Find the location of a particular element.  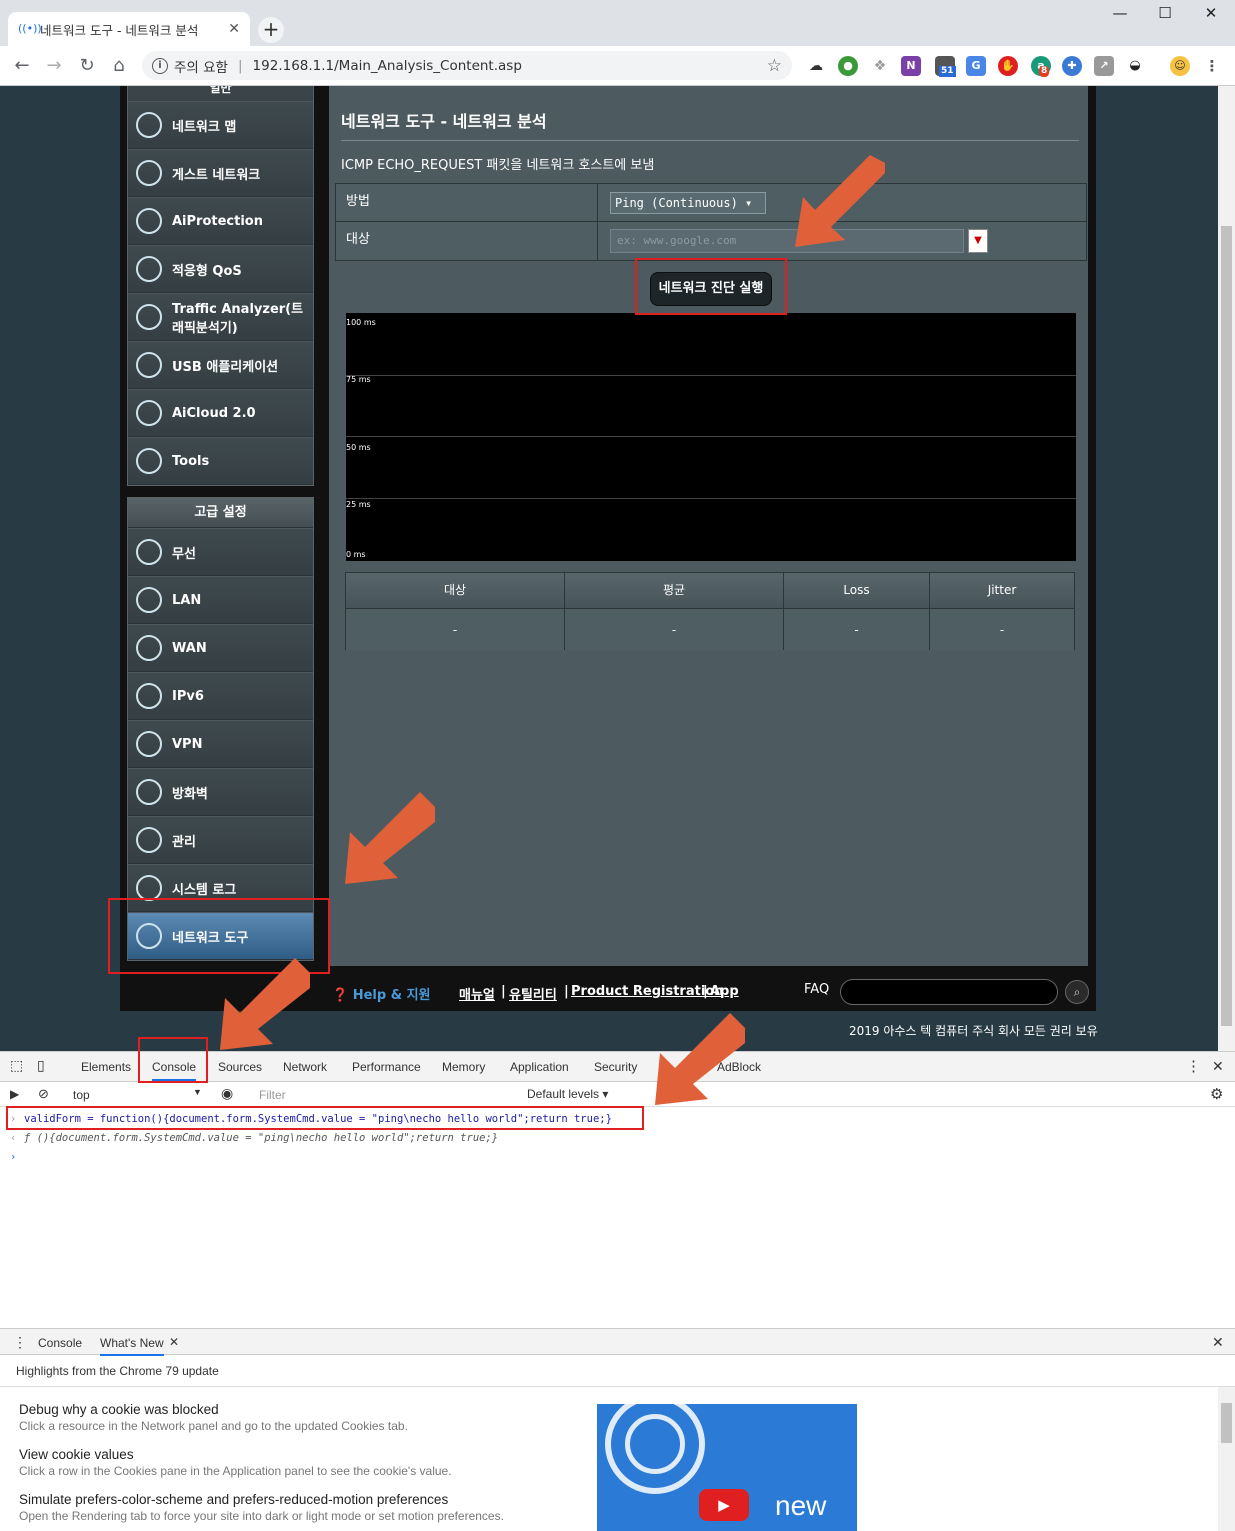

profile-avatar-icon: ☺ is located at coordinates (1180, 66).